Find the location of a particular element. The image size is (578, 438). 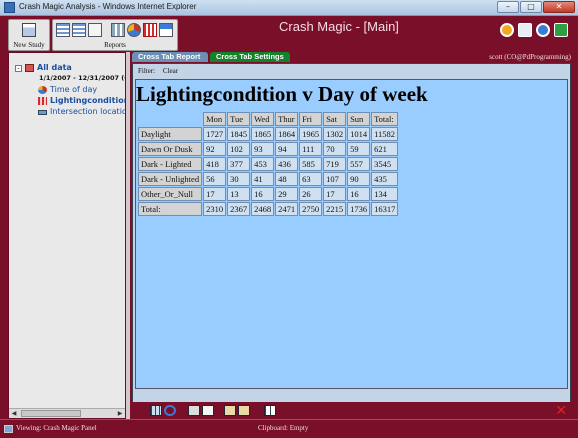

ie-app-icon is located at coordinates (9, 7).